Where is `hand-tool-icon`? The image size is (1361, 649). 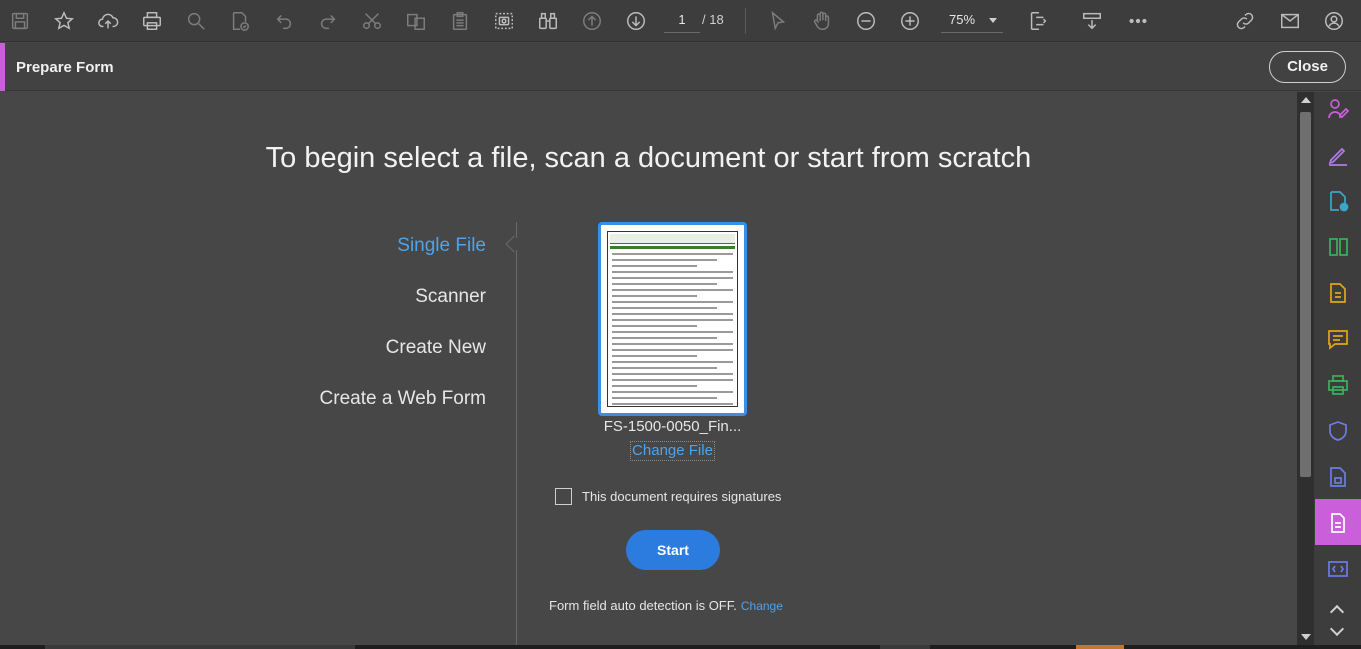 hand-tool-icon is located at coordinates (822, 21).